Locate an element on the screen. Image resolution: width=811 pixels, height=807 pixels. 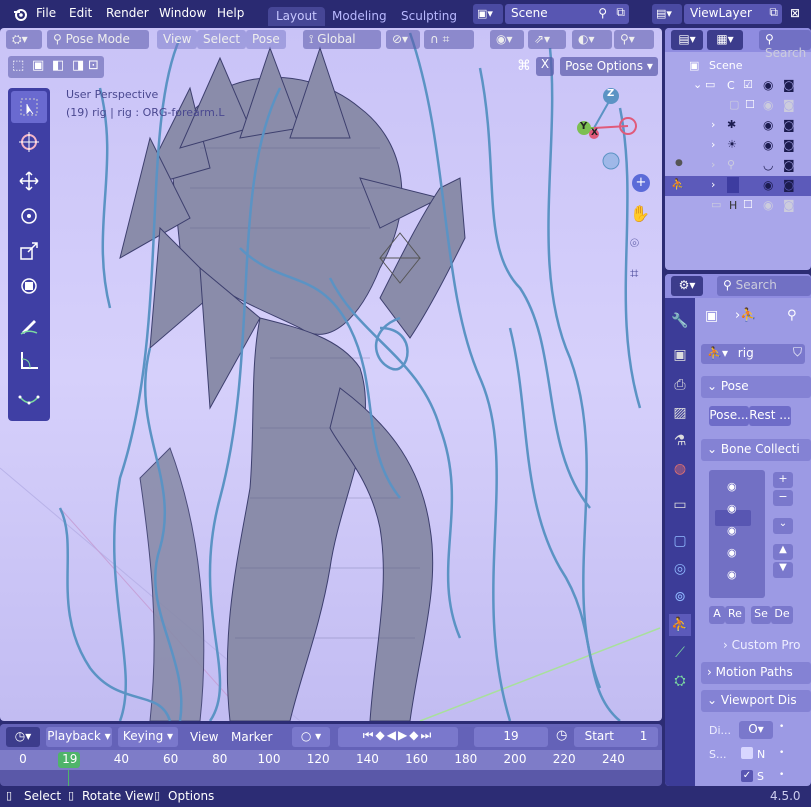
bone-collections-list: ◉ ◉ ◉ ◉ ◉ is located at coordinates (737, 534).